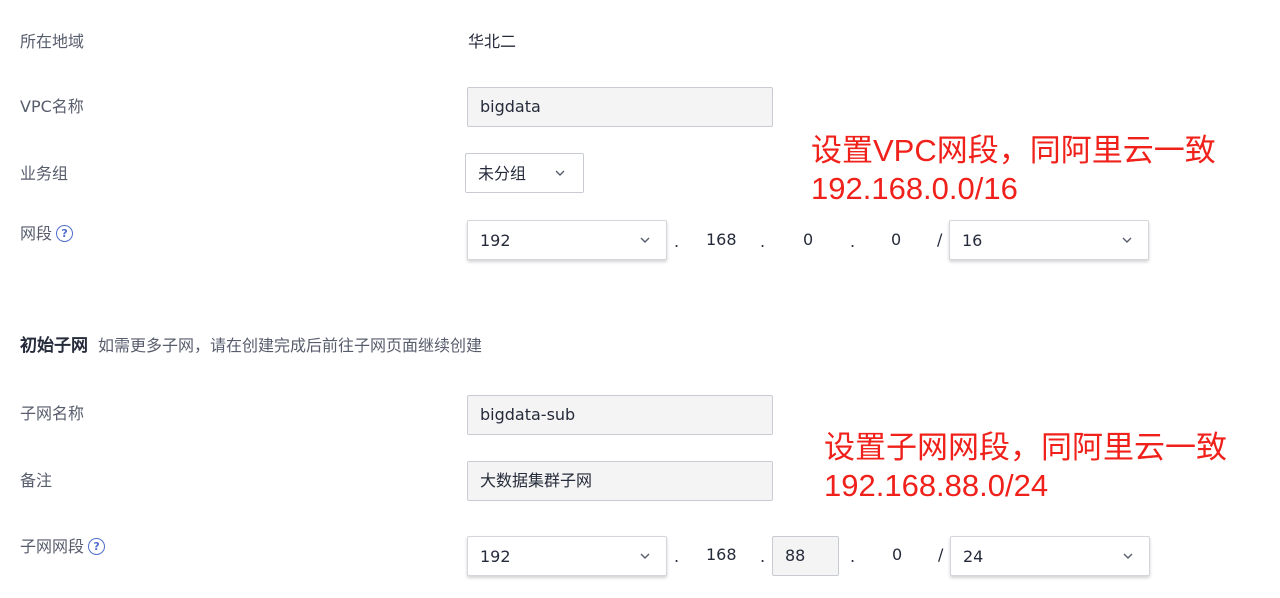 The width and height of the screenshot is (1280, 598). What do you see at coordinates (940, 239) in the screenshot?
I see `cidr-slash: /` at bounding box center [940, 239].